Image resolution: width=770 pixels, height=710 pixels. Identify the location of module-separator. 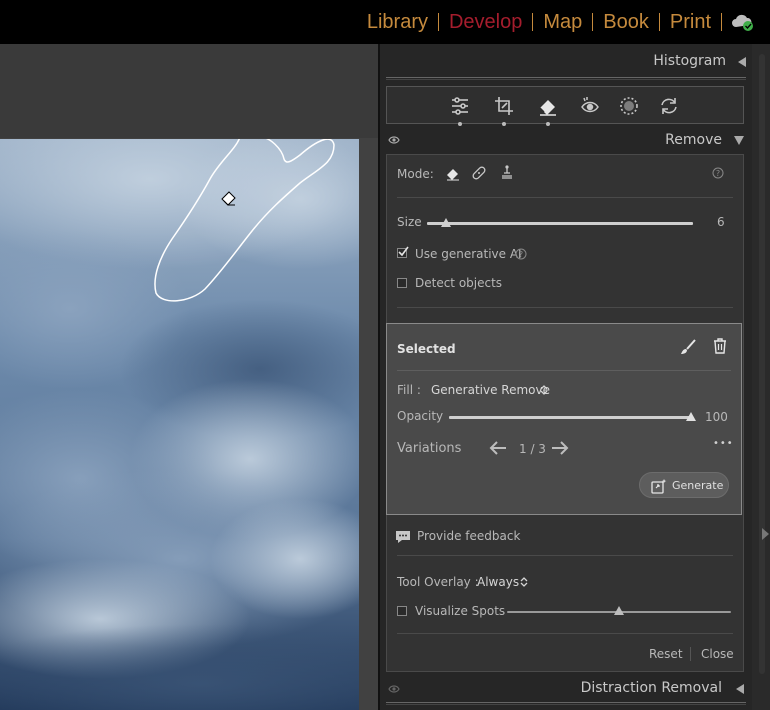
(721, 22).